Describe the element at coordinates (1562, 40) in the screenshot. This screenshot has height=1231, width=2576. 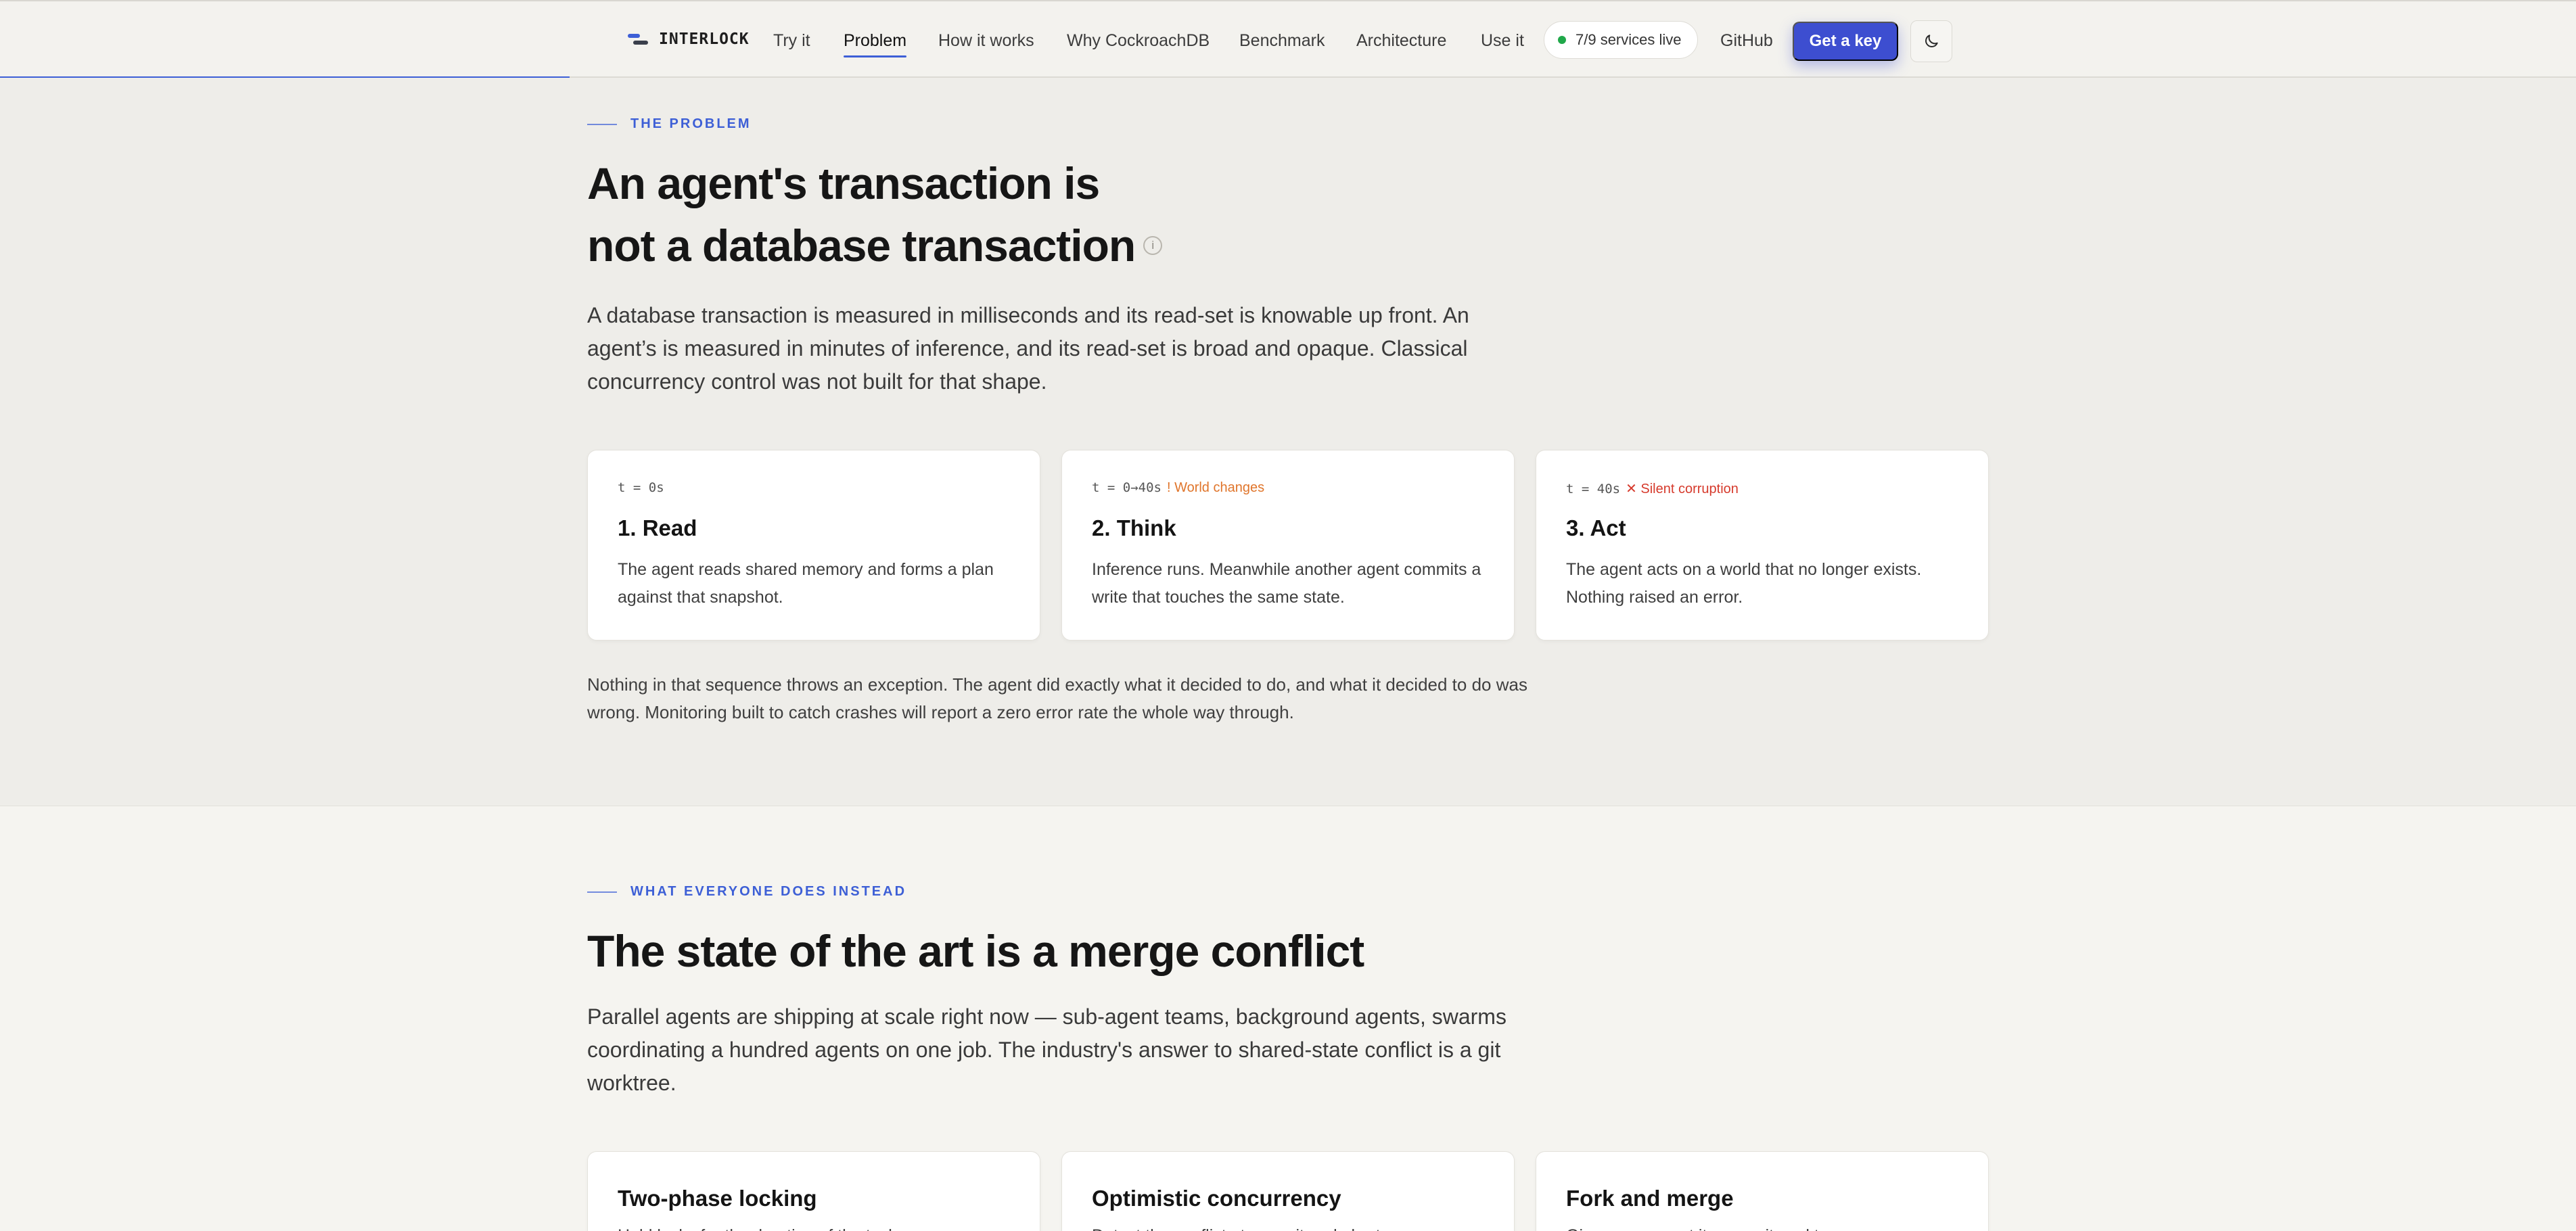
I see `status-dot-icon` at that location.